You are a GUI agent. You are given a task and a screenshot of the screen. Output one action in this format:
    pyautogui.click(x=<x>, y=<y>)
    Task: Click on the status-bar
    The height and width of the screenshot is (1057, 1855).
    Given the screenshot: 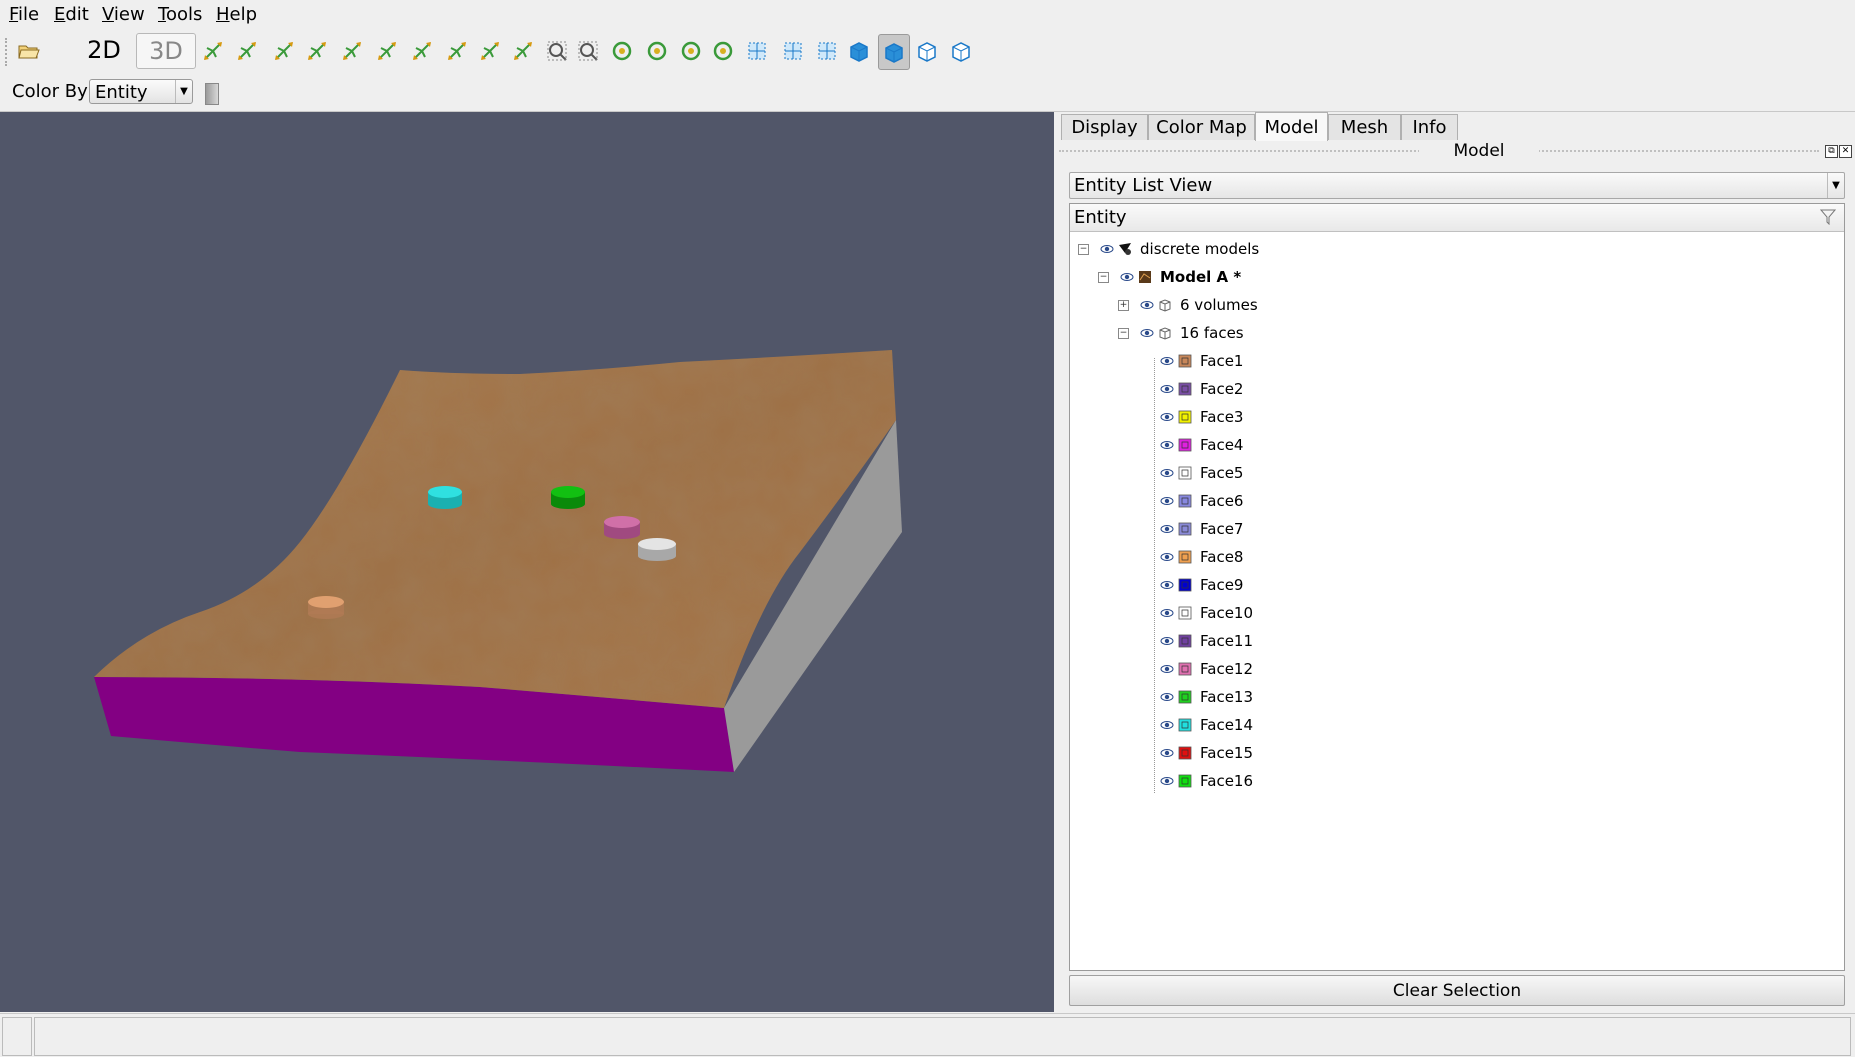 What is the action you would take?
    pyautogui.click(x=927, y=1035)
    